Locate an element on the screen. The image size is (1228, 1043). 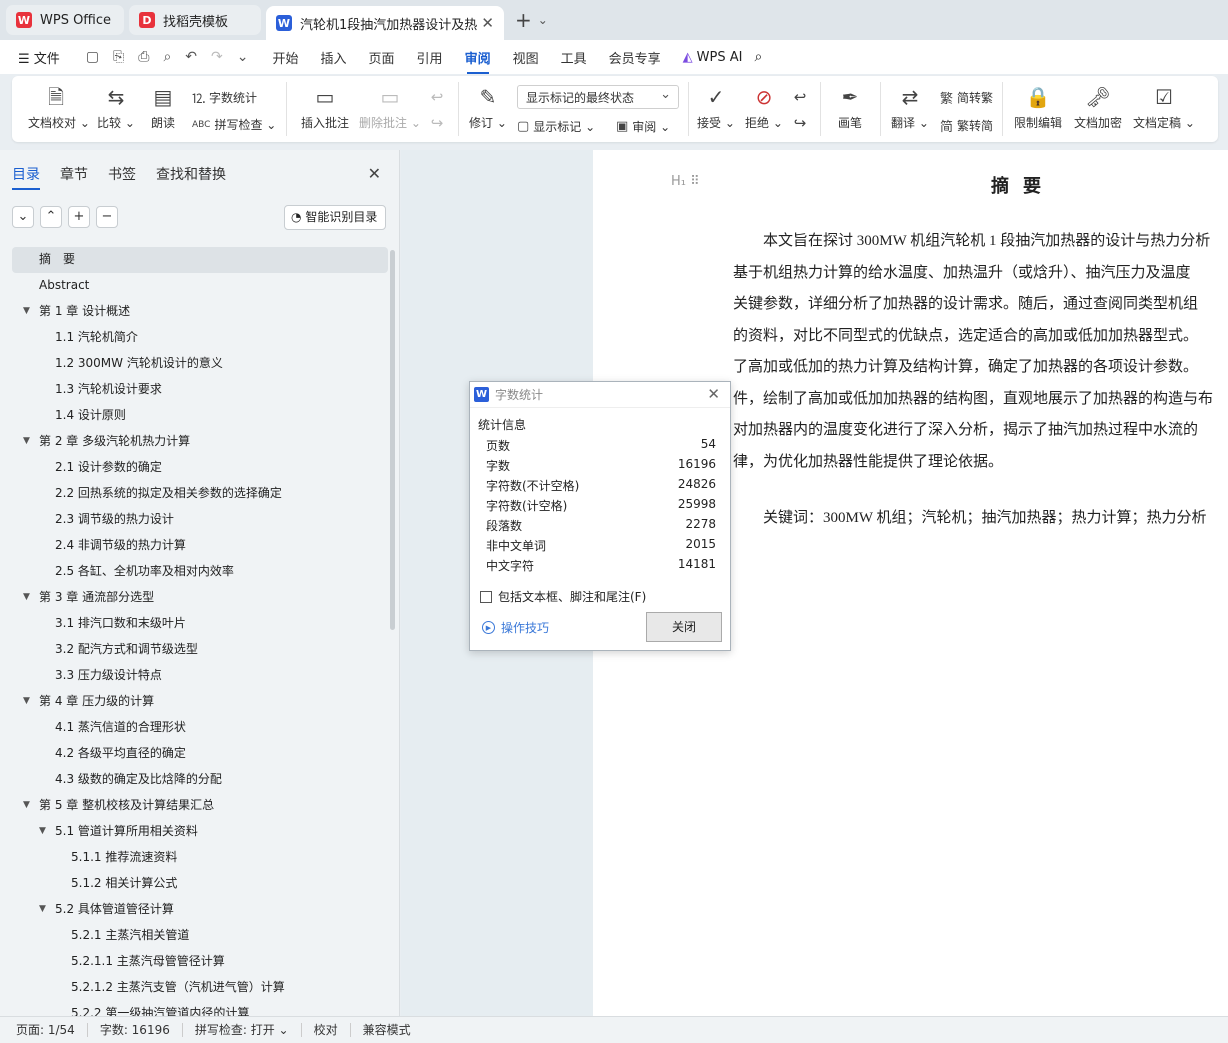
wps-ai-button: WPS AI is located at coordinates (720, 57).